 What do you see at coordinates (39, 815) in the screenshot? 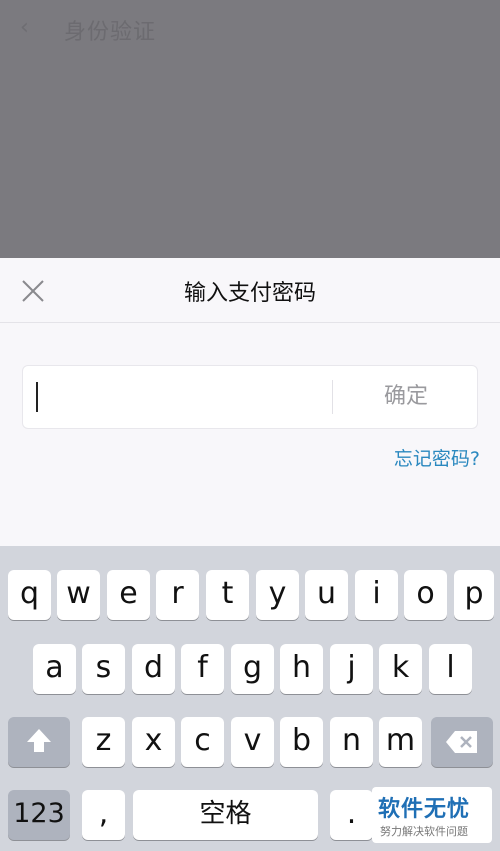
I see `numbers-key: 123` at bounding box center [39, 815].